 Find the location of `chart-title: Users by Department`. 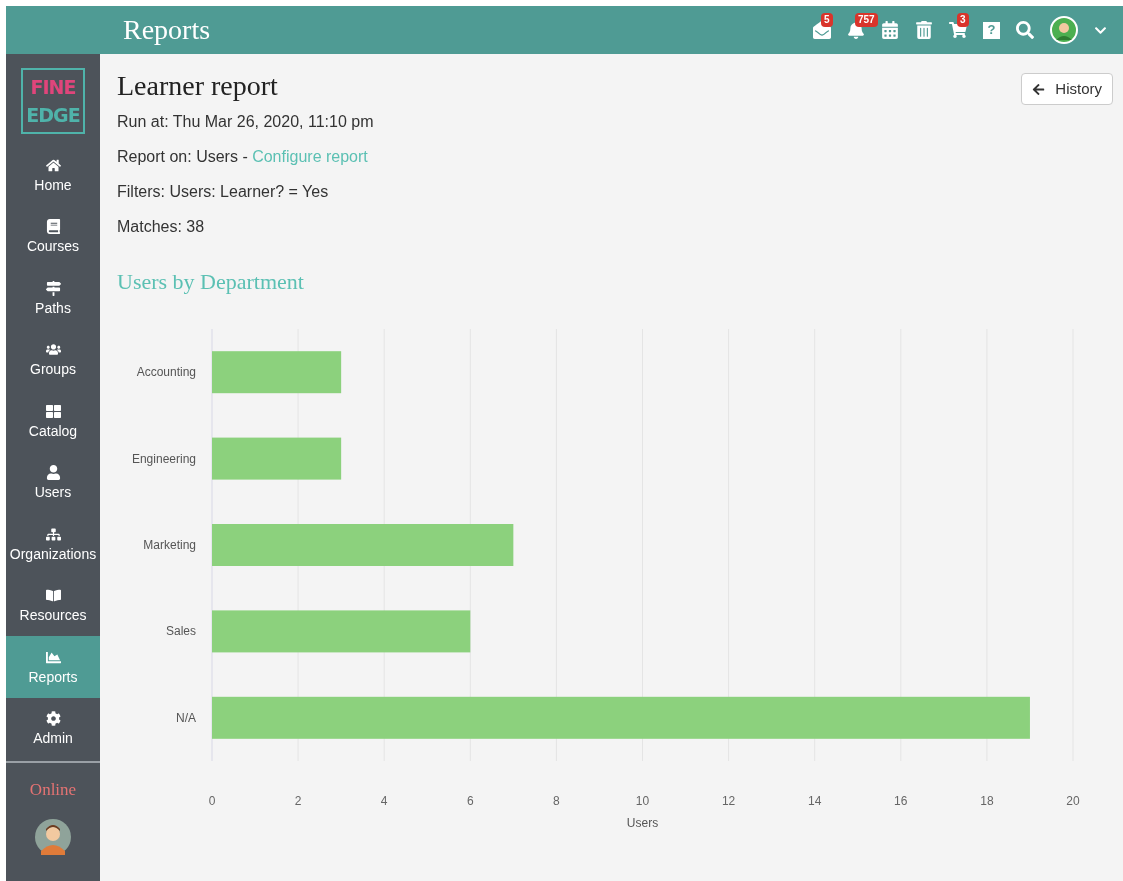

chart-title: Users by Department is located at coordinates (211, 282).